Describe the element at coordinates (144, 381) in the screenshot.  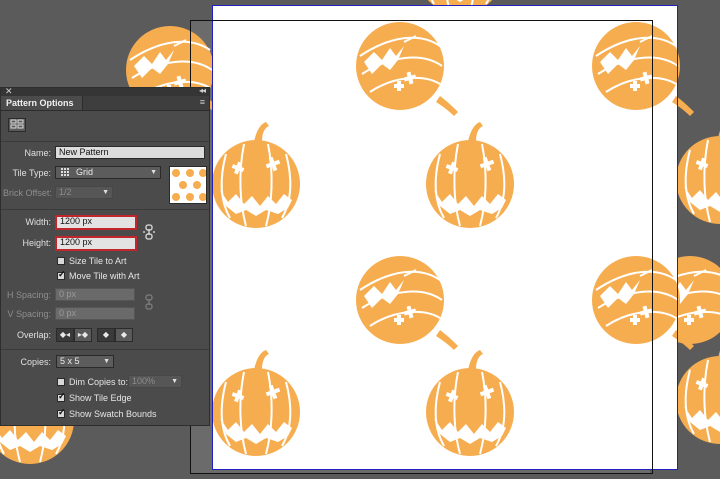
I see `dim-copies-value: 100%` at that location.